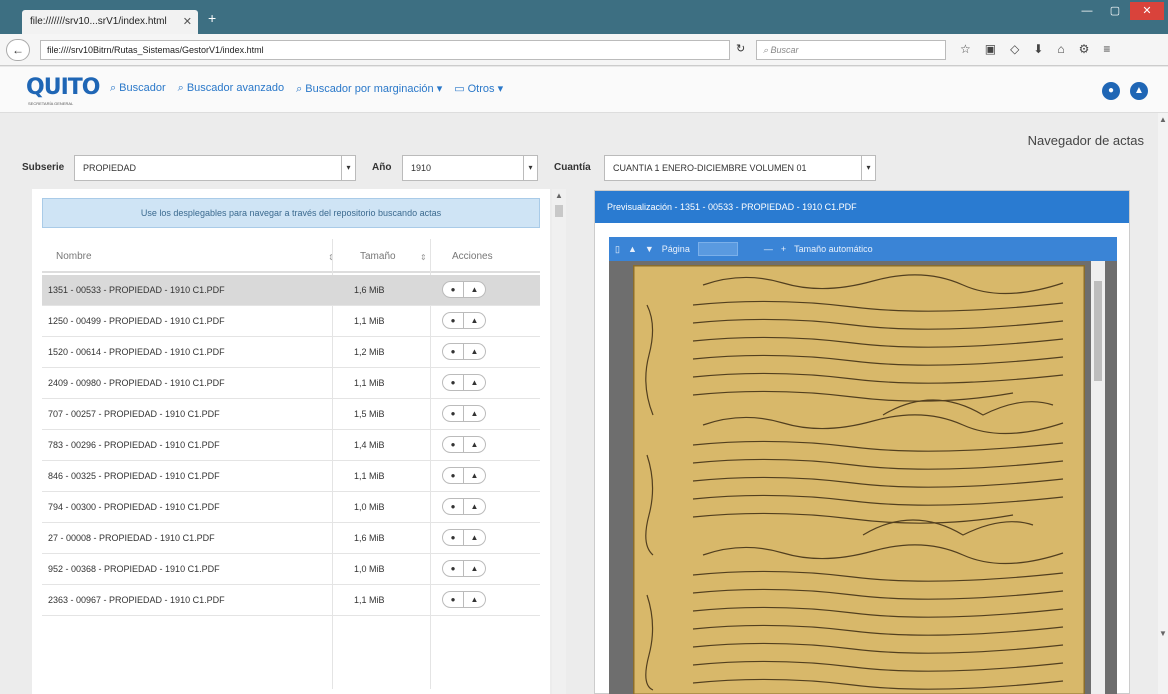 The height and width of the screenshot is (694, 1168). I want to click on home-icon: ⌂, so click(1060, 49).